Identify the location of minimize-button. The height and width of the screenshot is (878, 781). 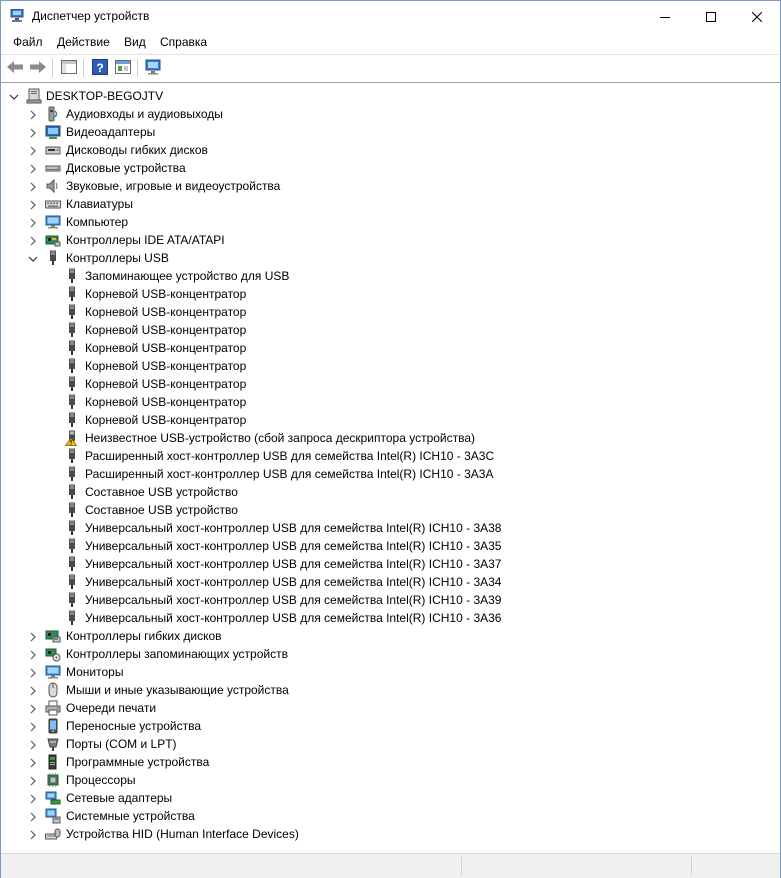
(665, 16).